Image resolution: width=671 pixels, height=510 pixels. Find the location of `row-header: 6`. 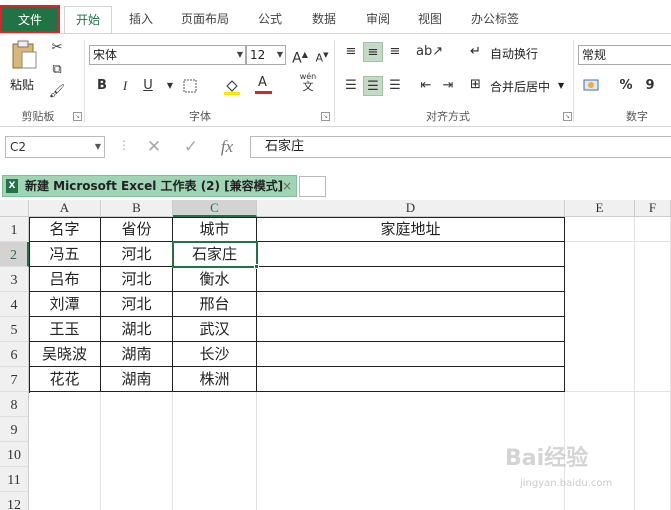

row-header: 6 is located at coordinates (14, 354).